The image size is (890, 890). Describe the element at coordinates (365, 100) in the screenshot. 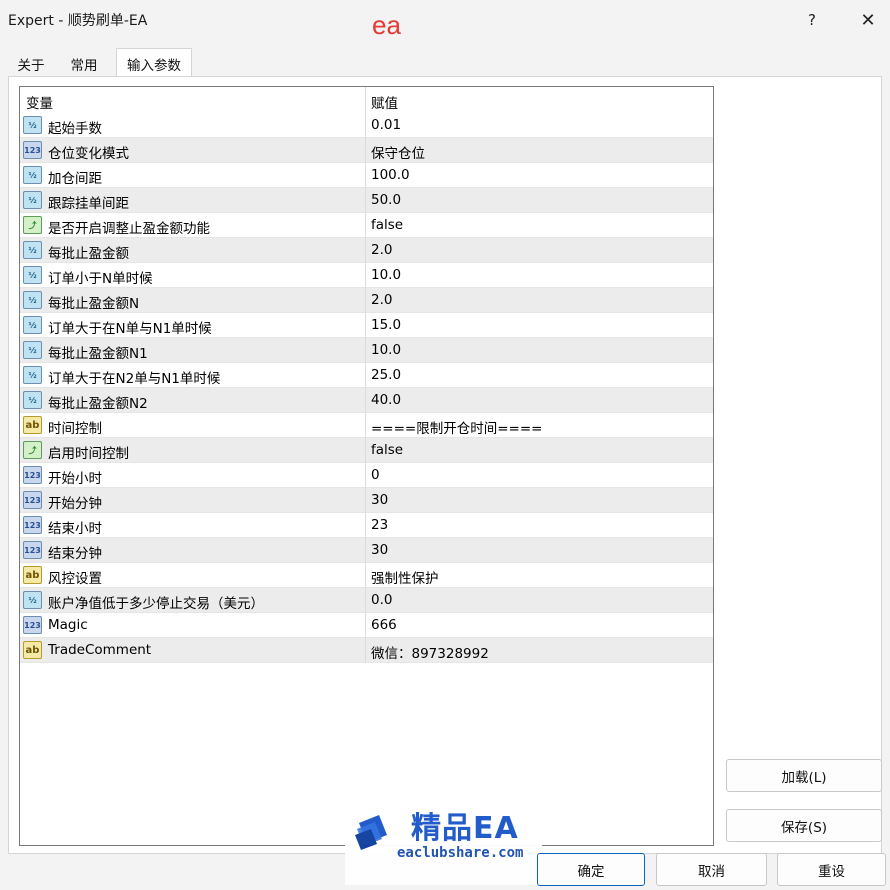

I see `header-divider` at that location.